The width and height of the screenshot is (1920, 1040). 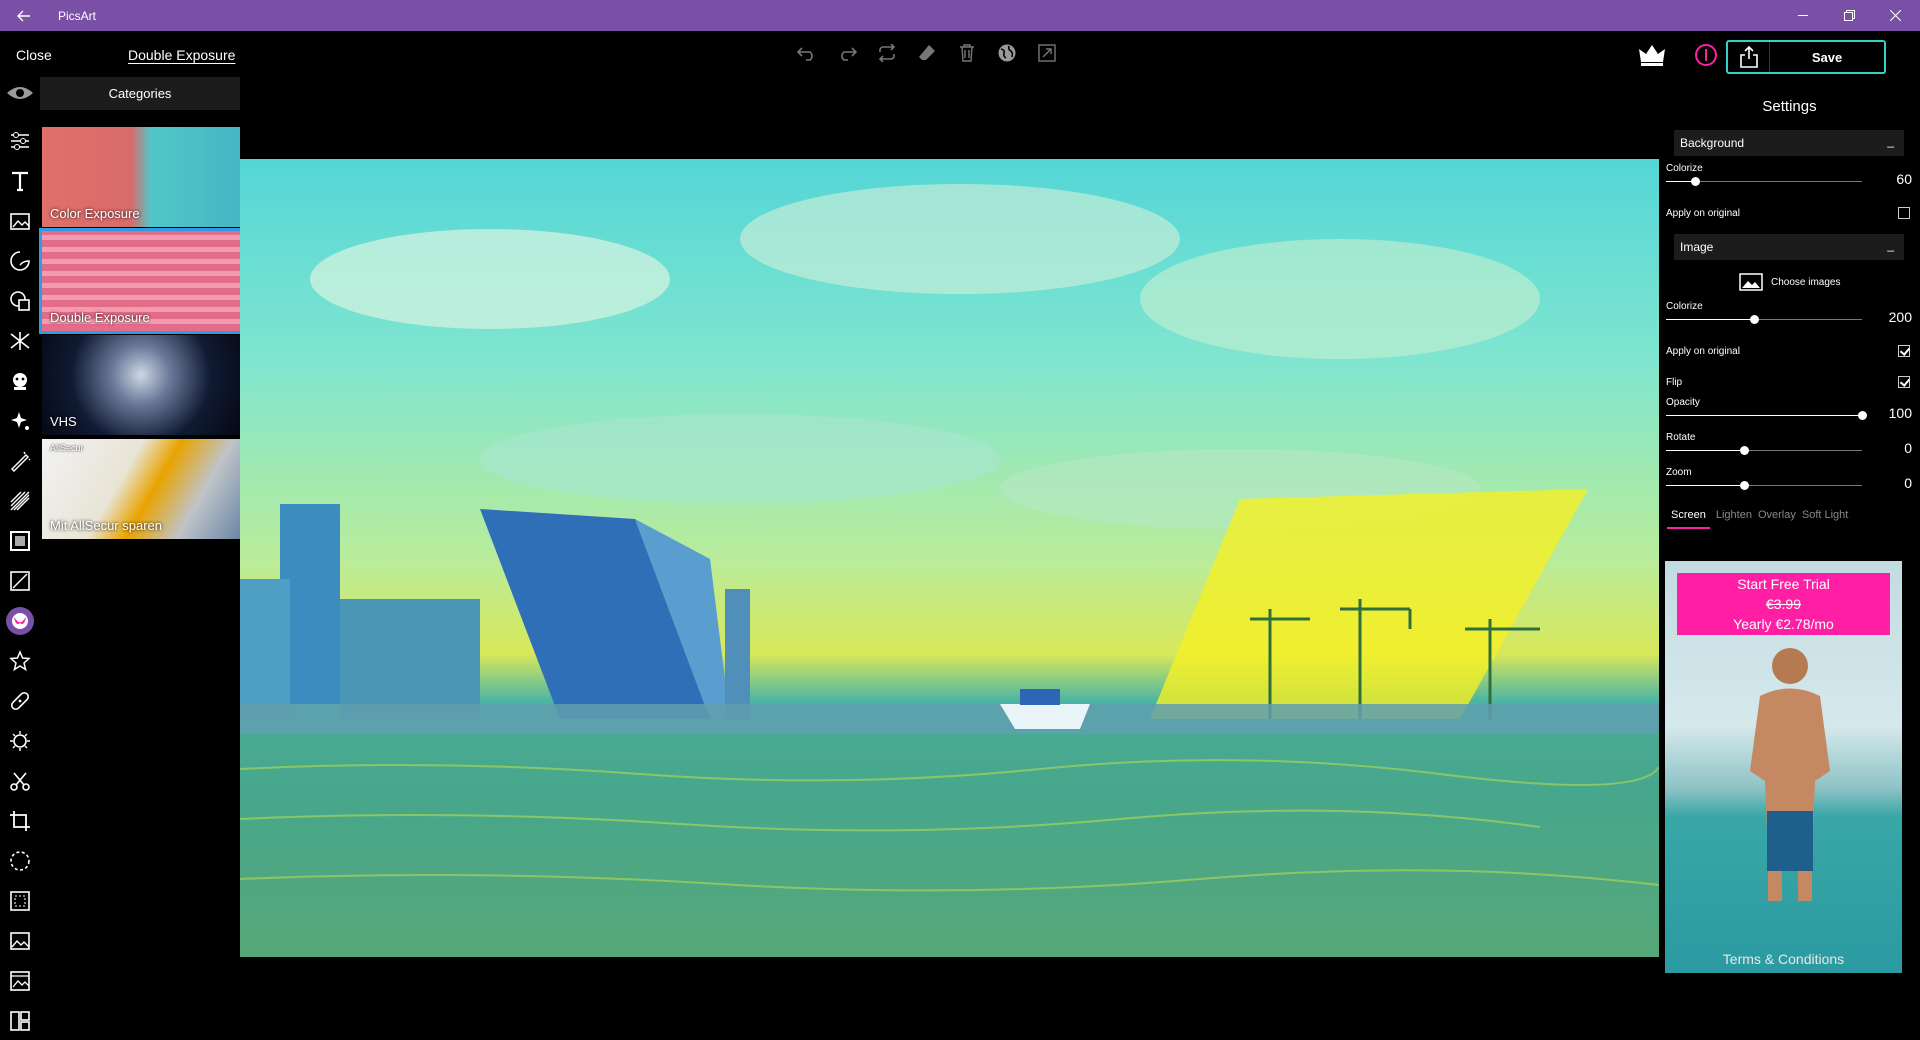 I want to click on tune-icon, so click(x=20, y=741).